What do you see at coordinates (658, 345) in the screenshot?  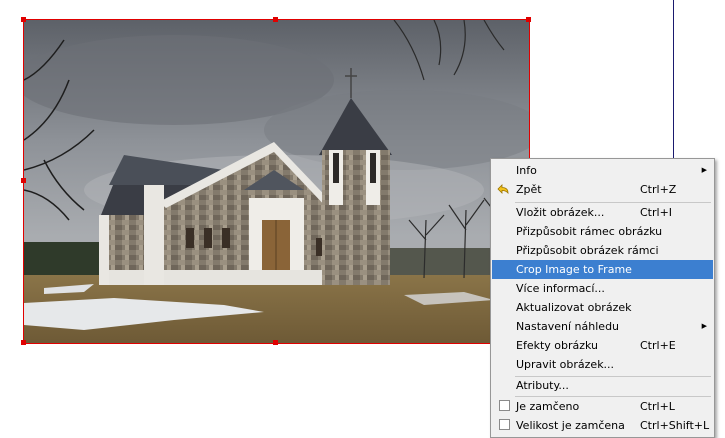 I see `menu-item-shortcut: Ctrl+E` at bounding box center [658, 345].